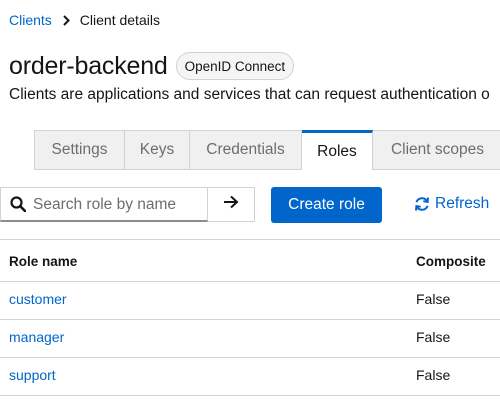 The width and height of the screenshot is (500, 419). I want to click on column-header-role-name: Role name, so click(43, 261).